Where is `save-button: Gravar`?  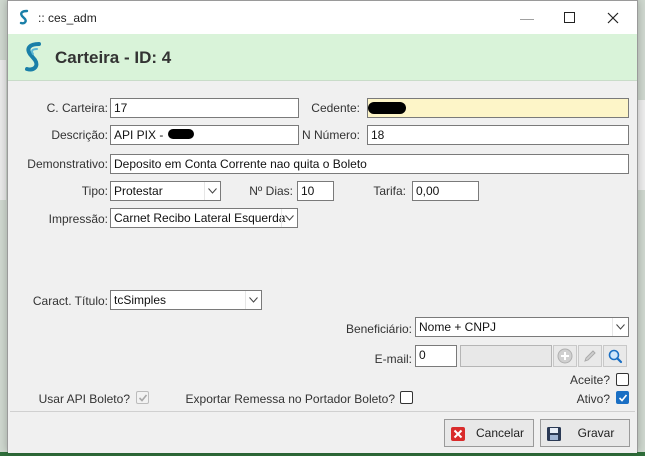
save-button: Gravar is located at coordinates (585, 433).